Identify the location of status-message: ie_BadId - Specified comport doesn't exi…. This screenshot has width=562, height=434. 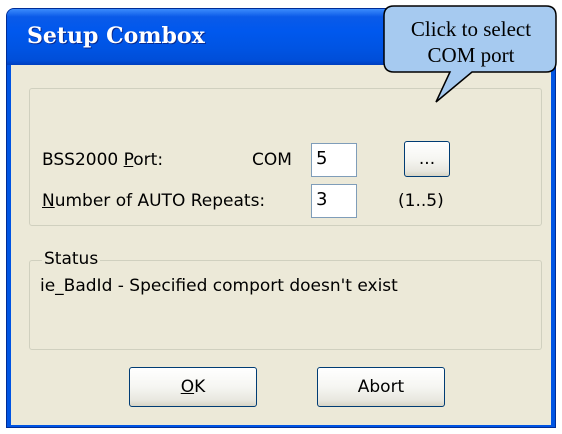
(219, 286).